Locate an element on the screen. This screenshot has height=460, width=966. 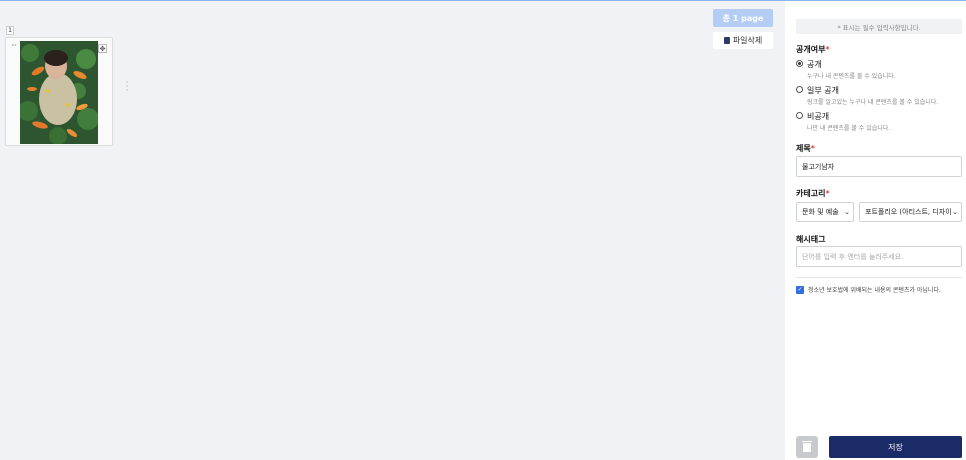
page-thumbnail-card: ··· ✥ is located at coordinates (59, 91).